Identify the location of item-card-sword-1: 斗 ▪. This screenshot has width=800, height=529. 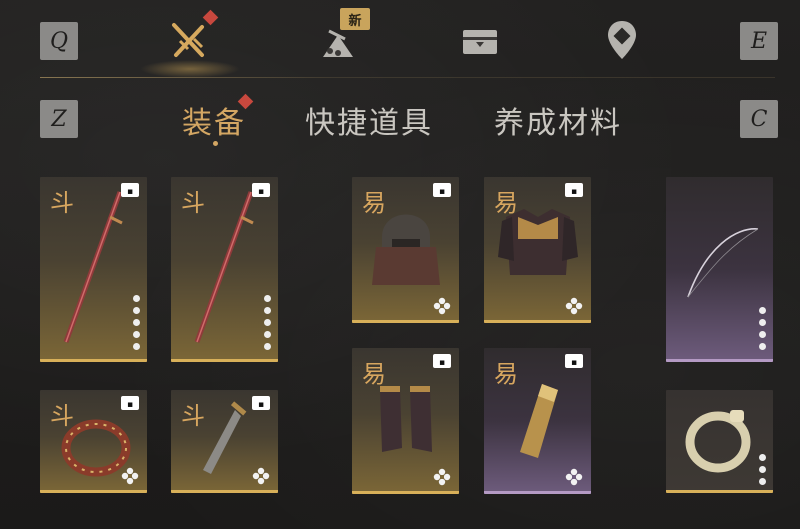
(93, 269).